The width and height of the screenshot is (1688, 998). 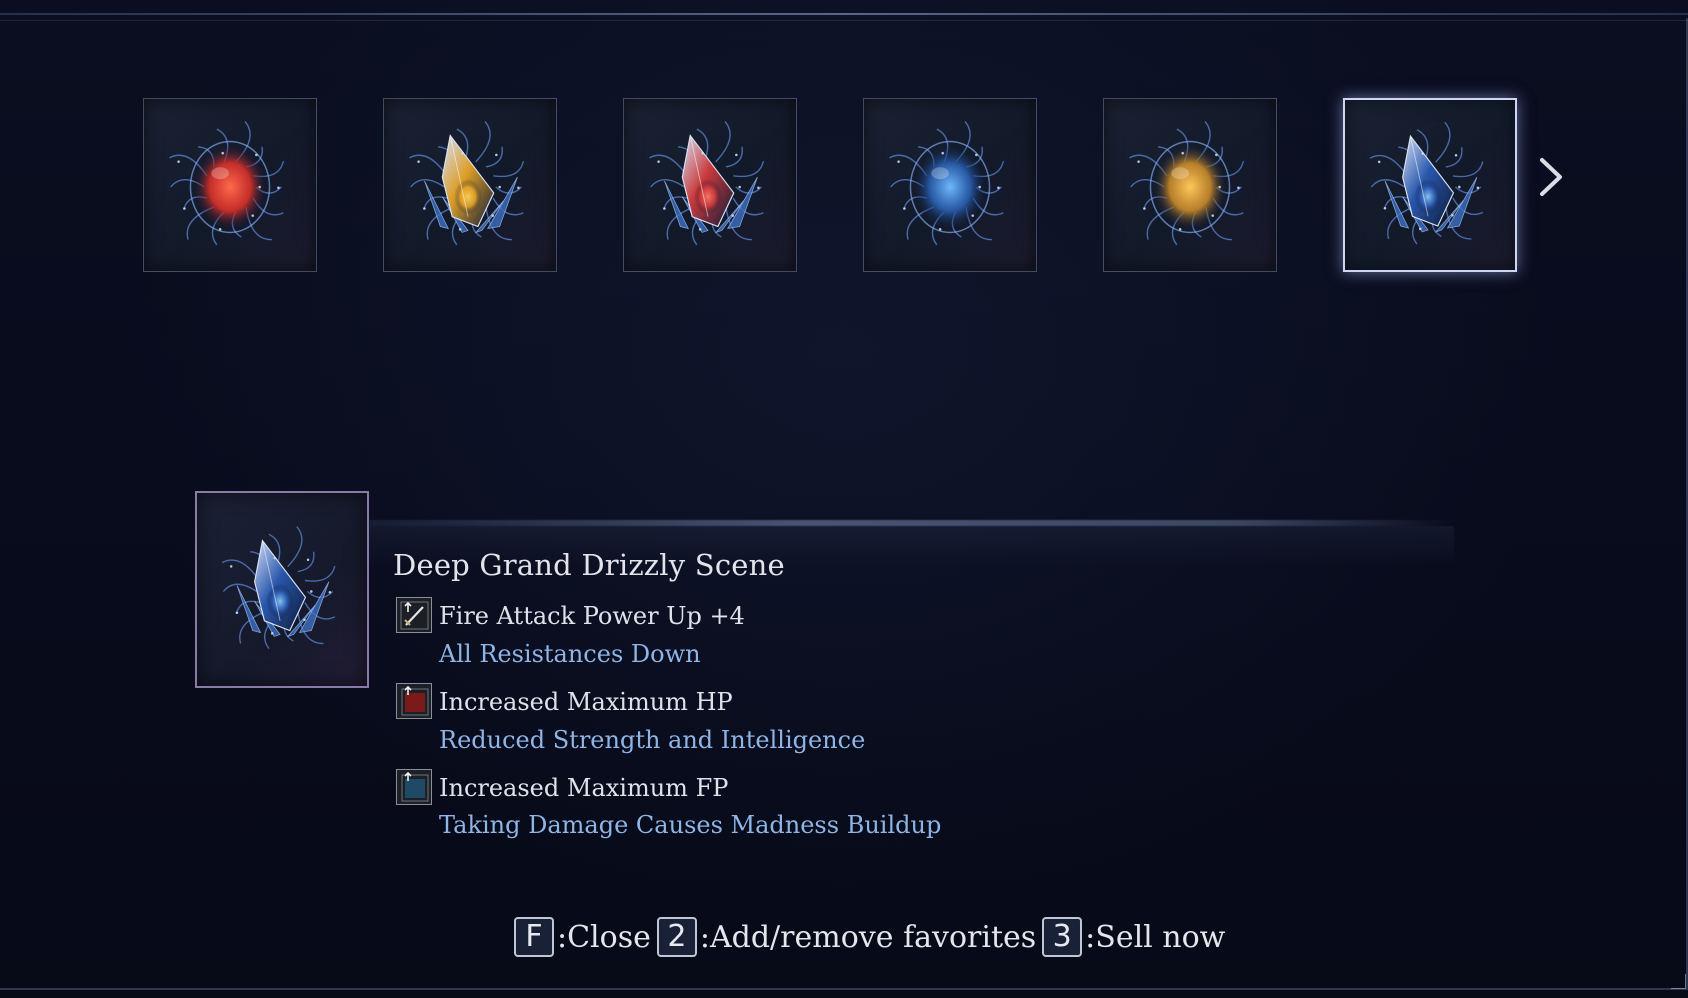 What do you see at coordinates (604, 937) in the screenshot?
I see `close-hint-label: :Close` at bounding box center [604, 937].